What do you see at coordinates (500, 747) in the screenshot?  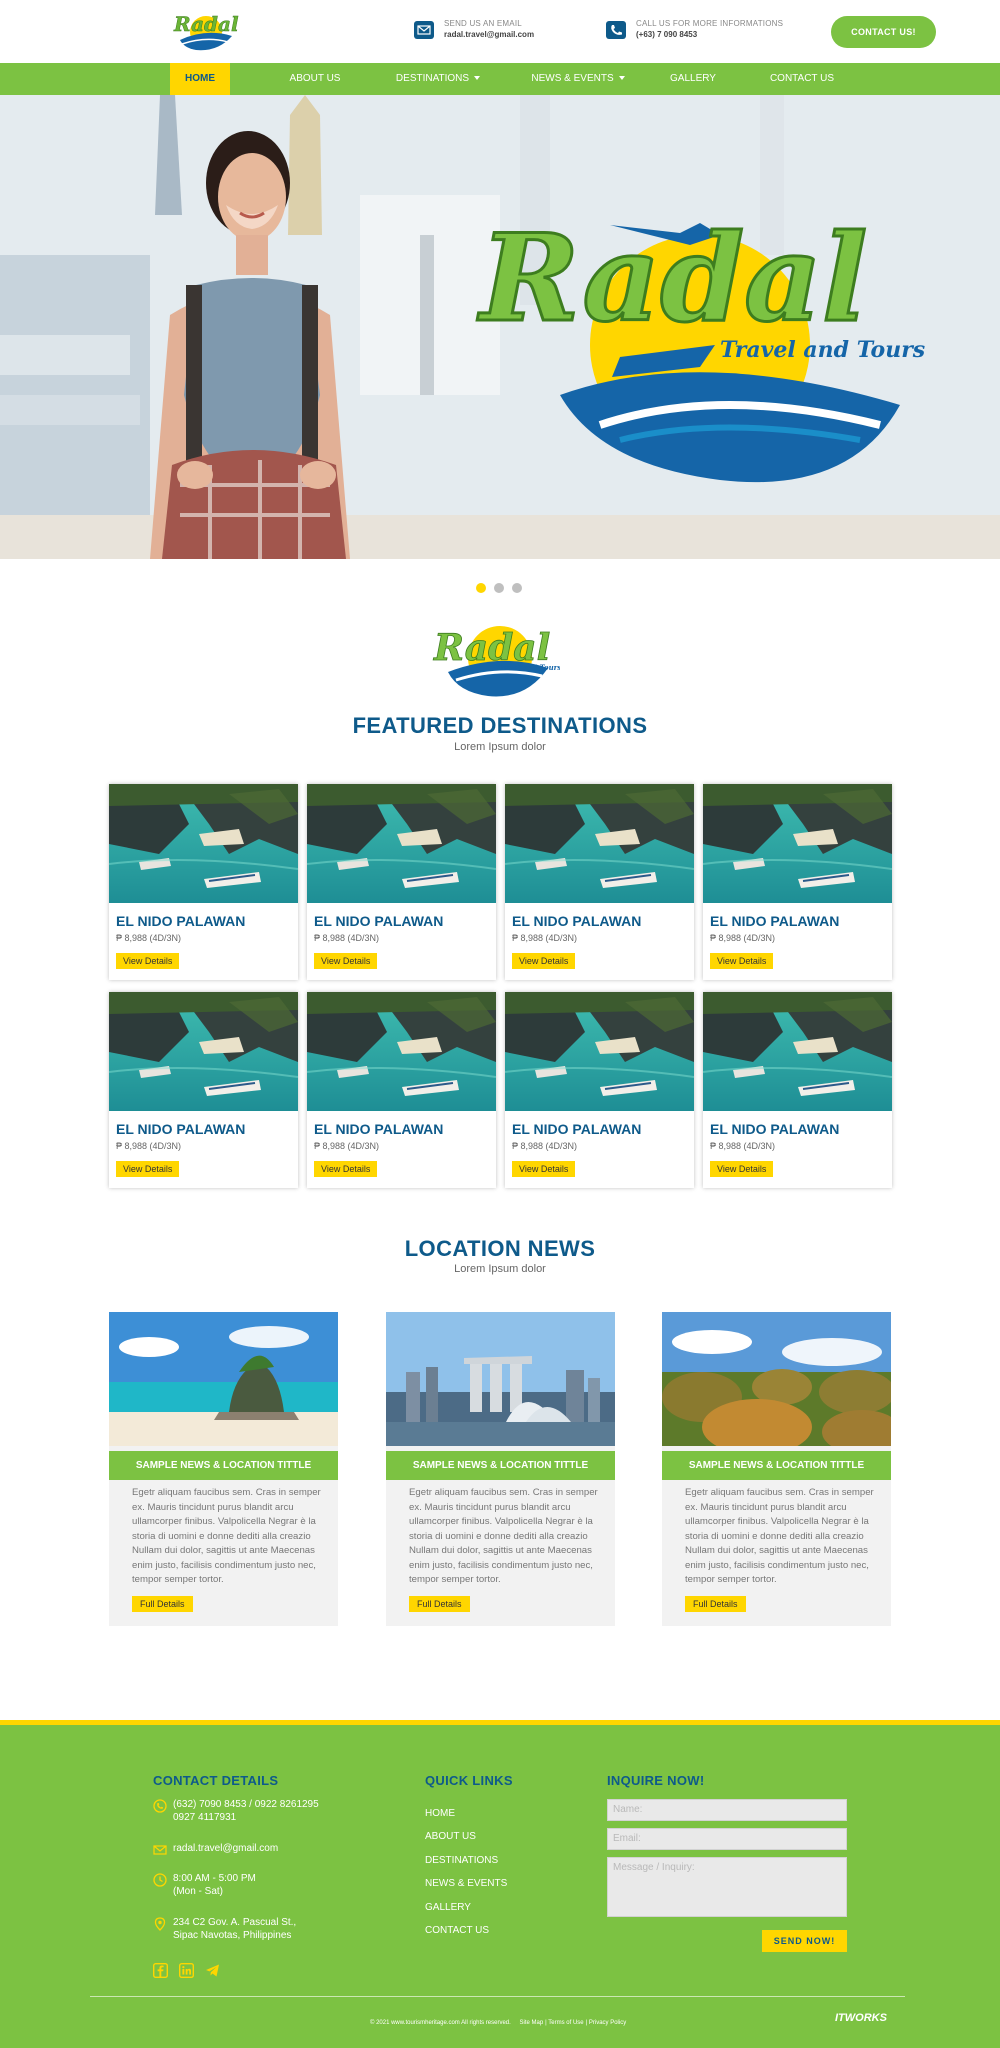 I see `featured-subtitle: Lorem Ipsum dolor` at bounding box center [500, 747].